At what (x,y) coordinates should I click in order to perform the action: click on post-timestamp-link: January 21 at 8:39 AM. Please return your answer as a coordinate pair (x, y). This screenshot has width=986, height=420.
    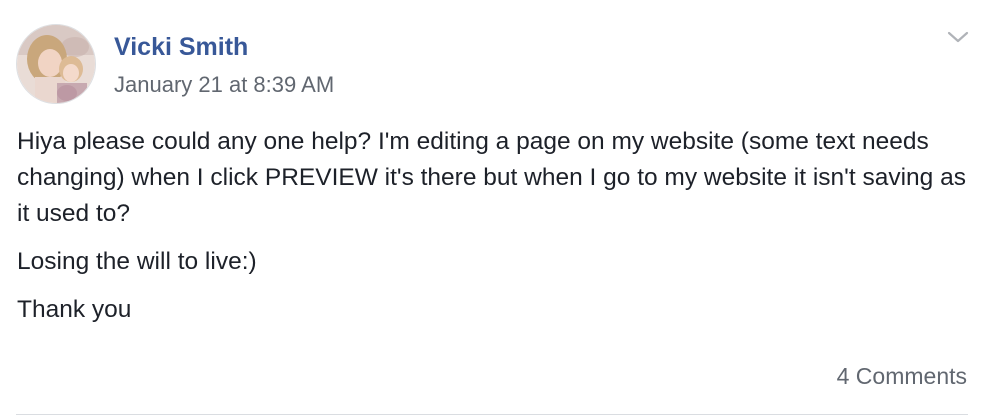
    Looking at the image, I should click on (224, 85).